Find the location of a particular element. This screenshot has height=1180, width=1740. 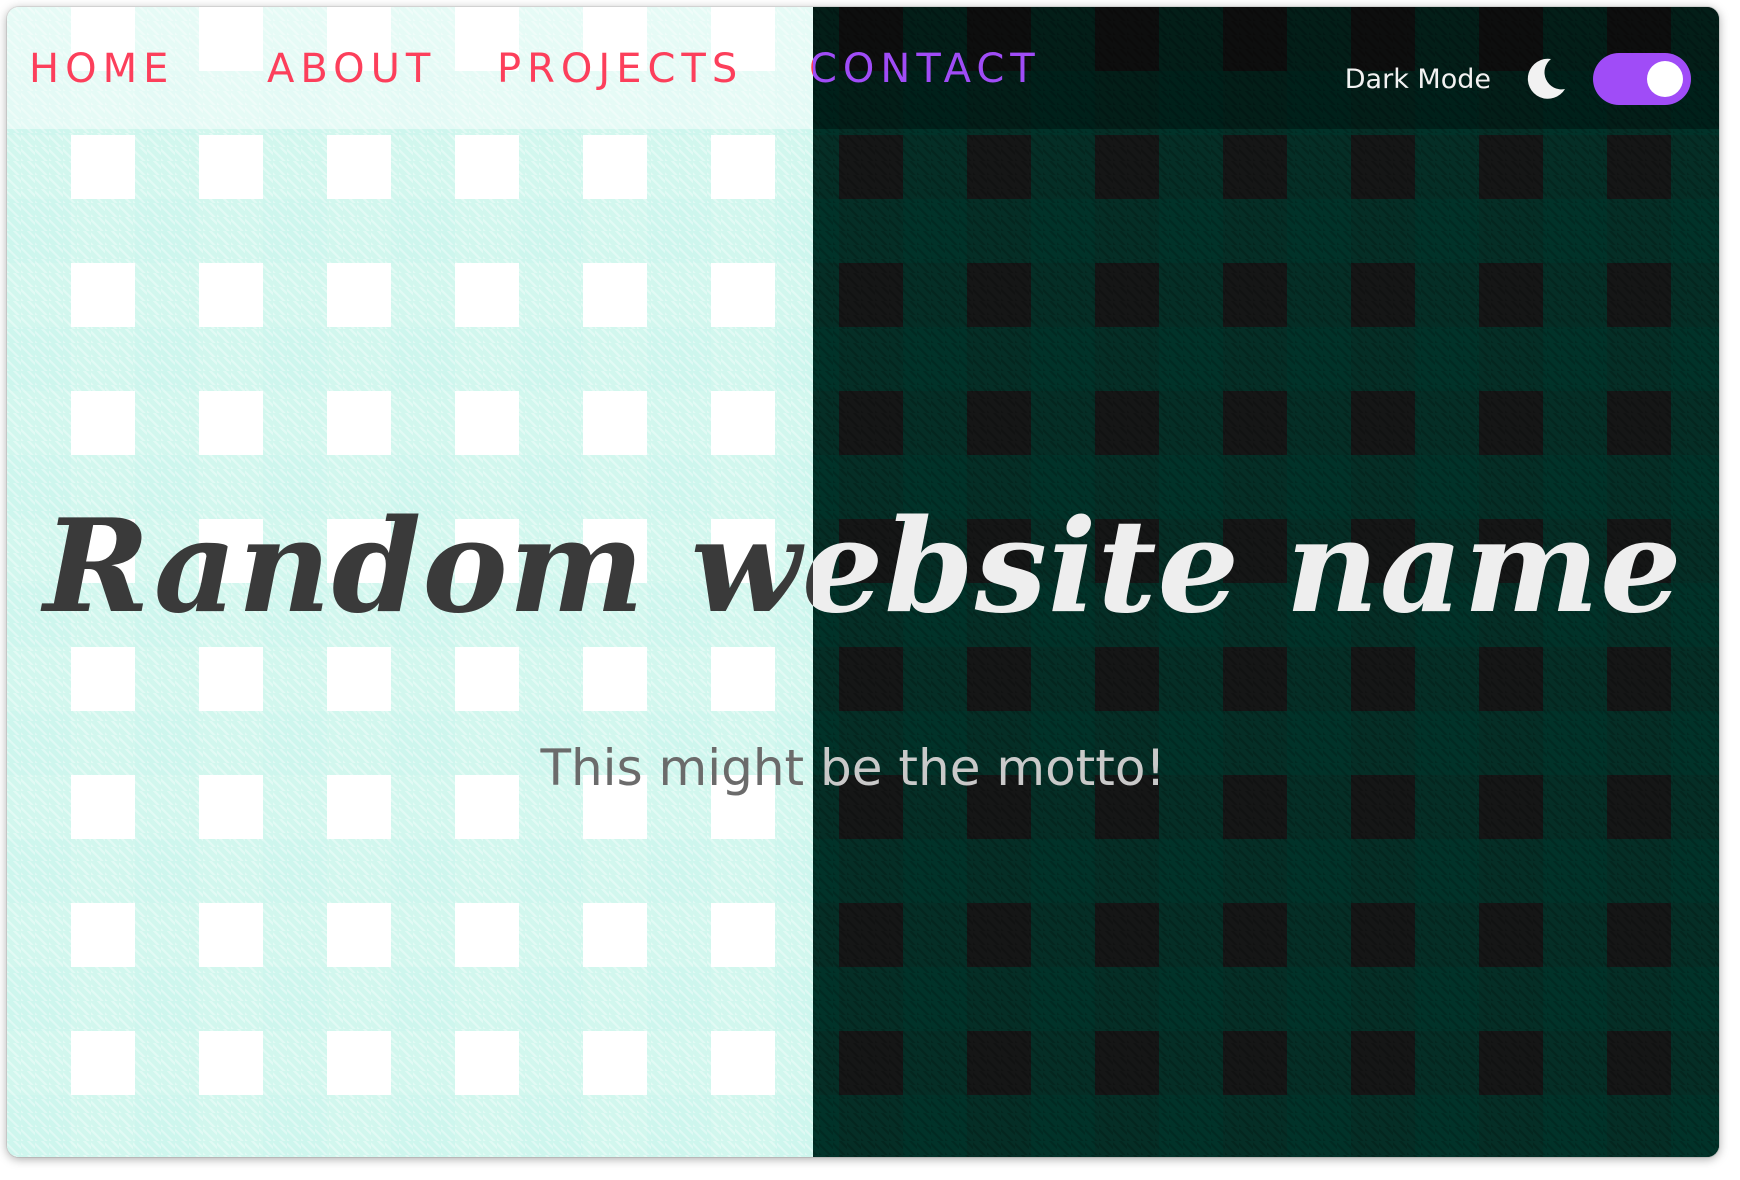

nav-link-contact: CONTACT is located at coordinates (941, 69).